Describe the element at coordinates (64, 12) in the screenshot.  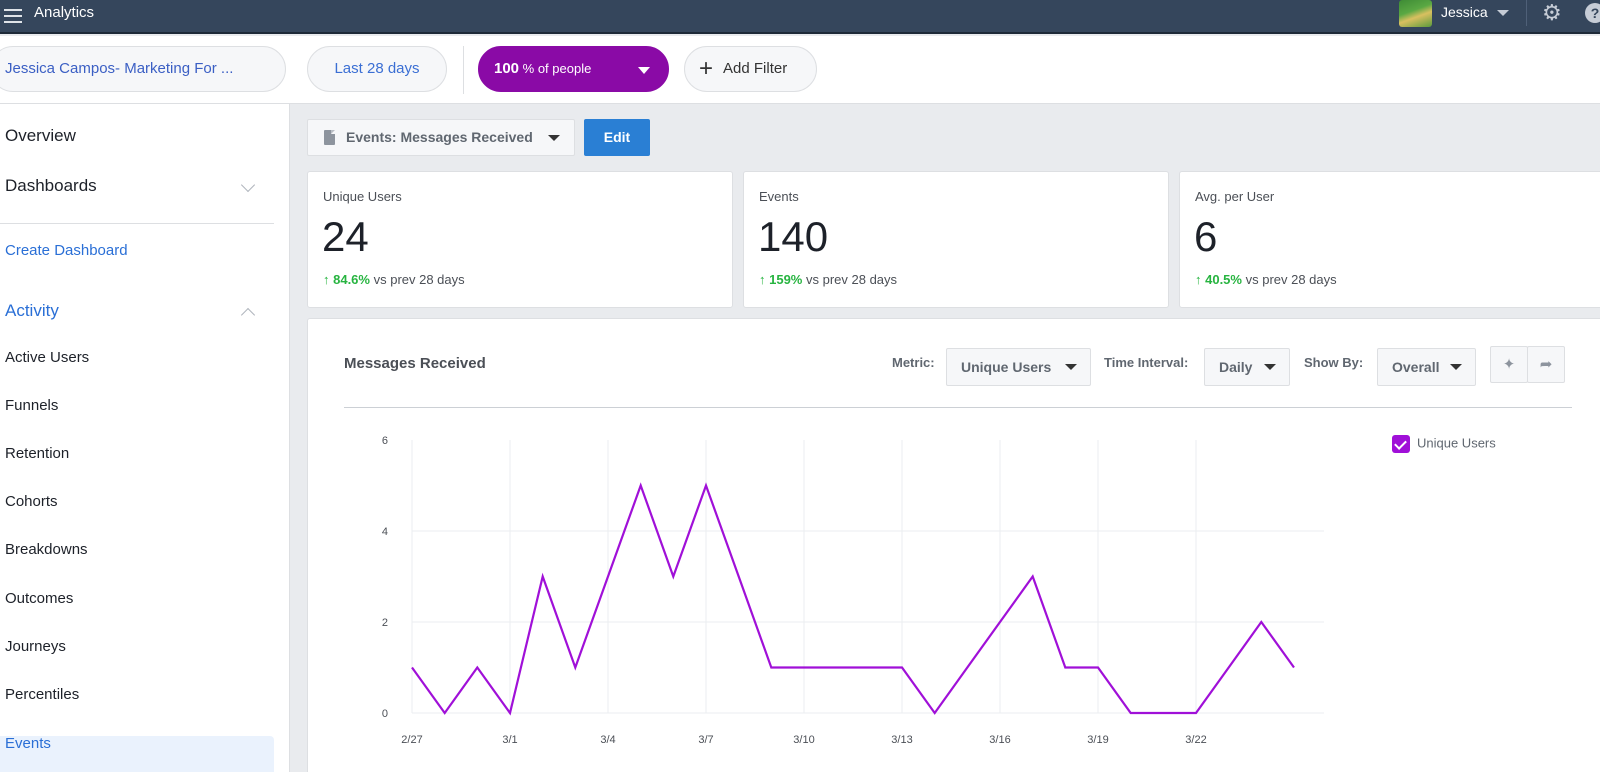
I see `app-title: Analytics` at that location.